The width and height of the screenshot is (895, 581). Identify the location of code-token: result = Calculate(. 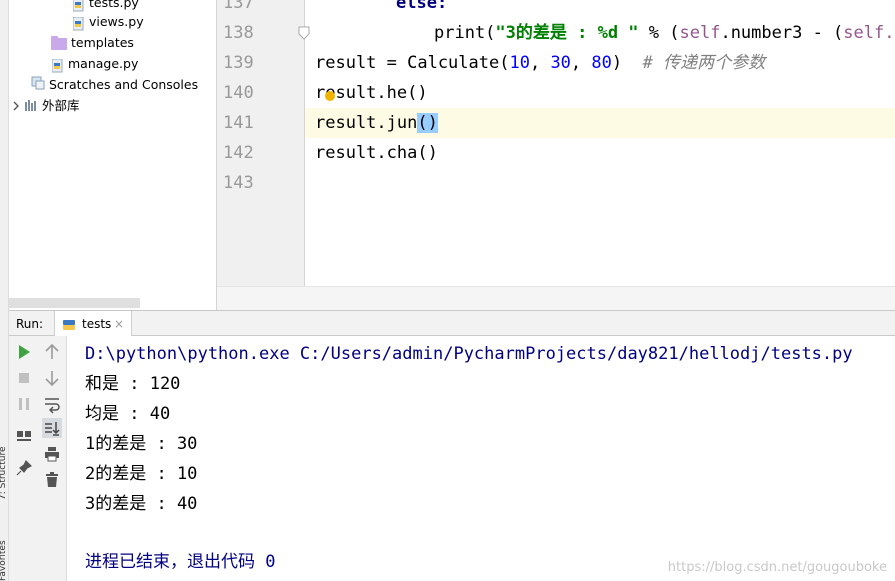
(412, 63).